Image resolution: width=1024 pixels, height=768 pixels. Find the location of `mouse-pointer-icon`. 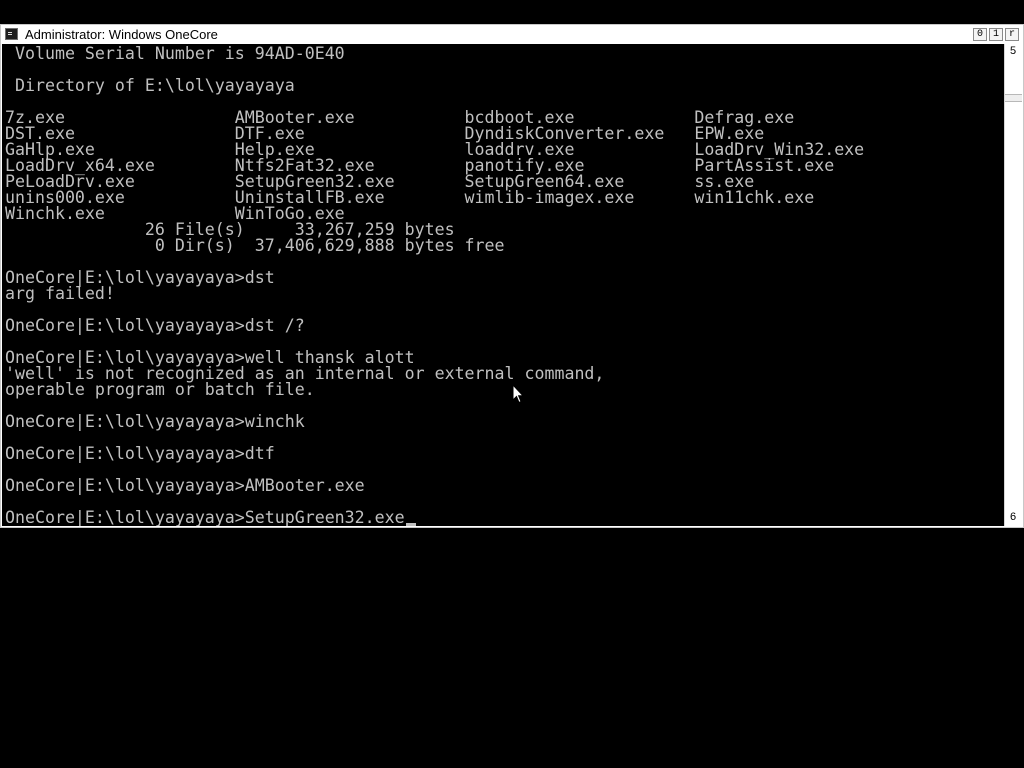

mouse-pointer-icon is located at coordinates (518, 394).